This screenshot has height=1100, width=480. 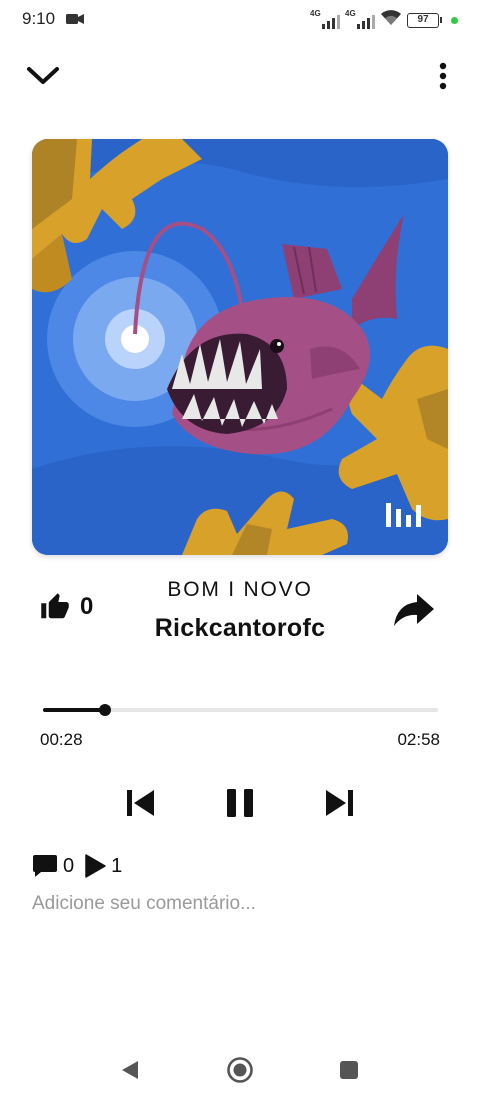 What do you see at coordinates (75, 21) in the screenshot?
I see `video-camera-icon` at bounding box center [75, 21].